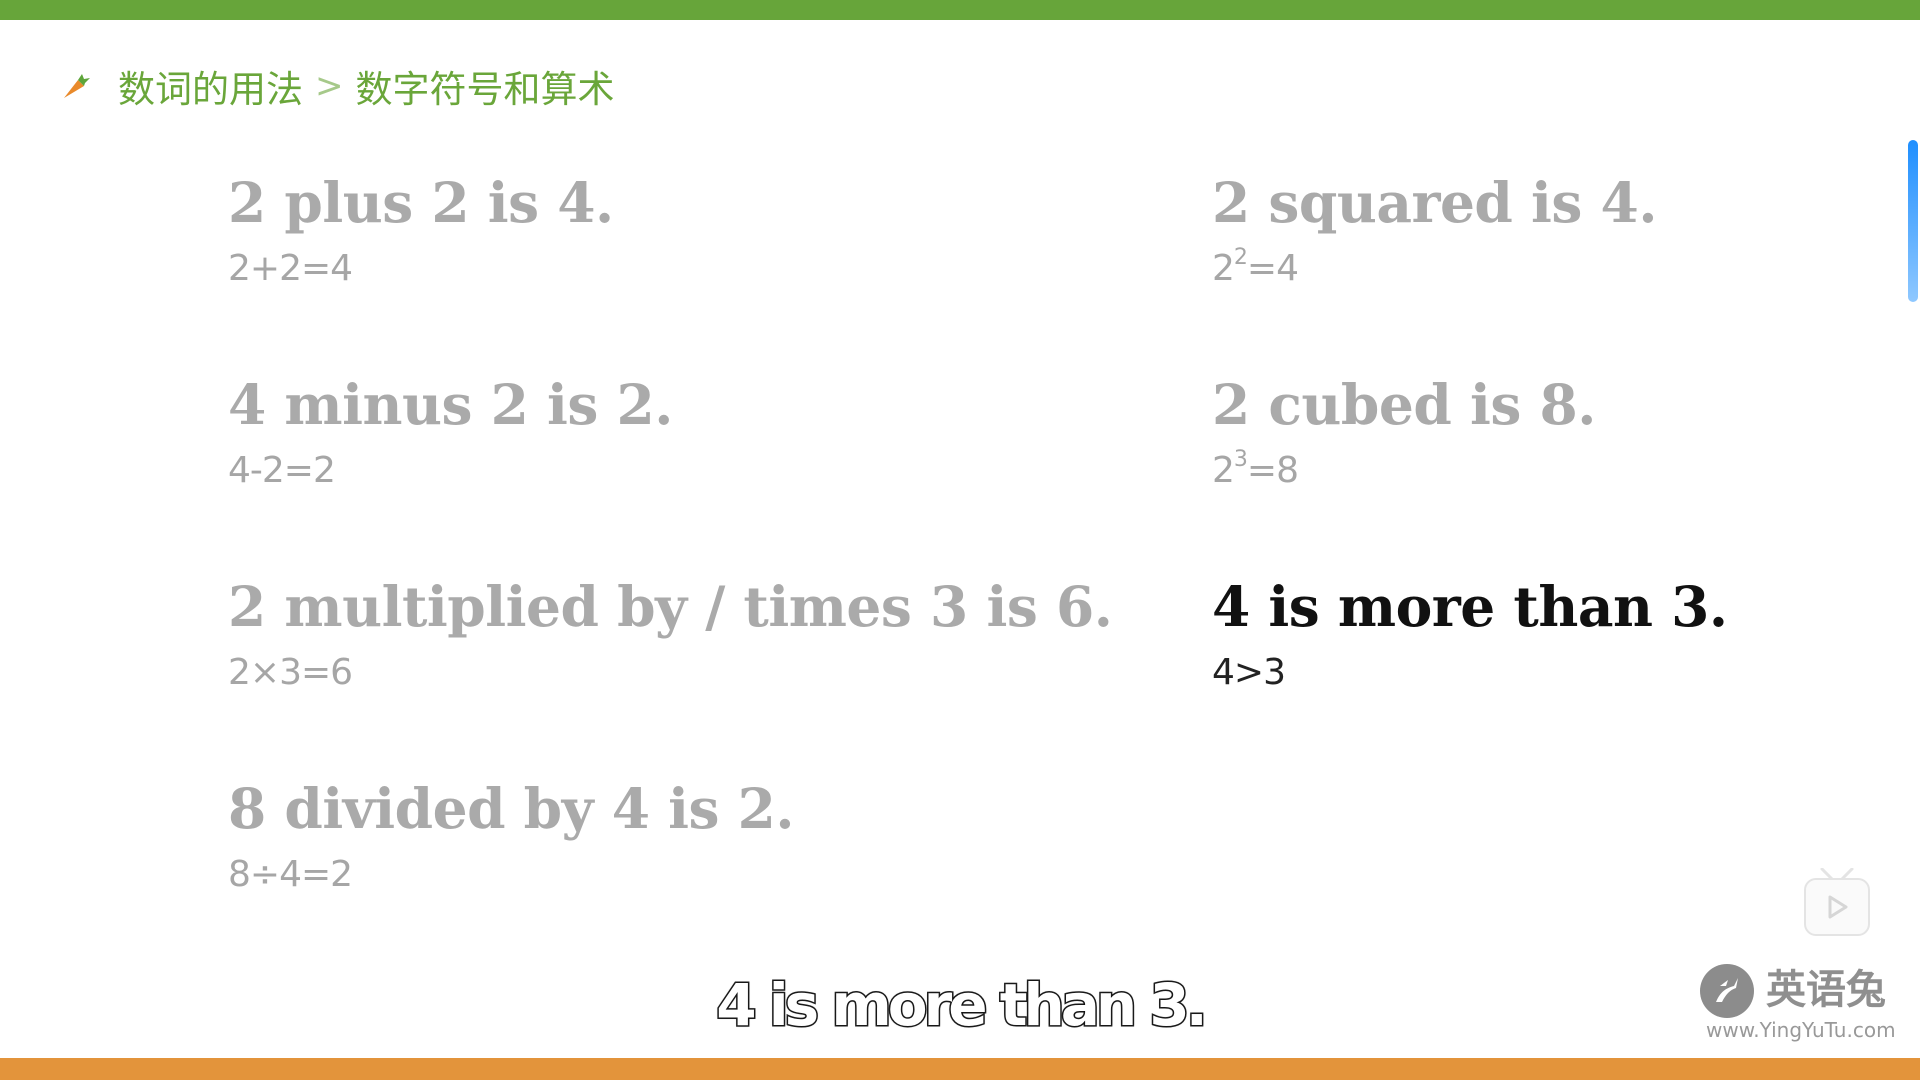 Image resolution: width=1920 pixels, height=1080 pixels. What do you see at coordinates (1913, 221) in the screenshot?
I see `scroll-indicator` at bounding box center [1913, 221].